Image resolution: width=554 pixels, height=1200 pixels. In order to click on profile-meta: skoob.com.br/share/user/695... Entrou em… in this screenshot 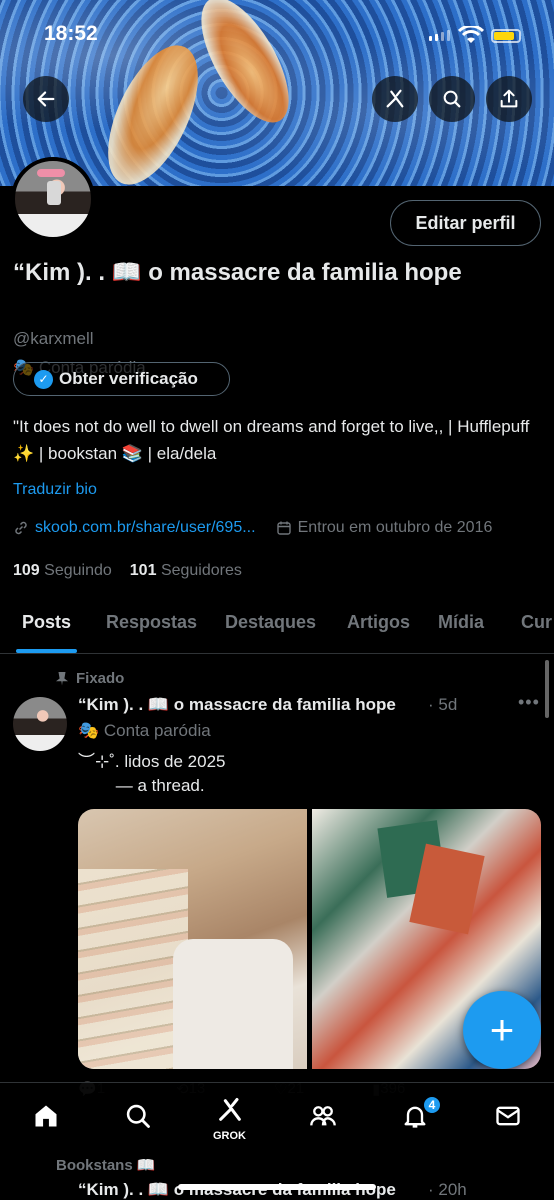, I will do `click(252, 528)`.